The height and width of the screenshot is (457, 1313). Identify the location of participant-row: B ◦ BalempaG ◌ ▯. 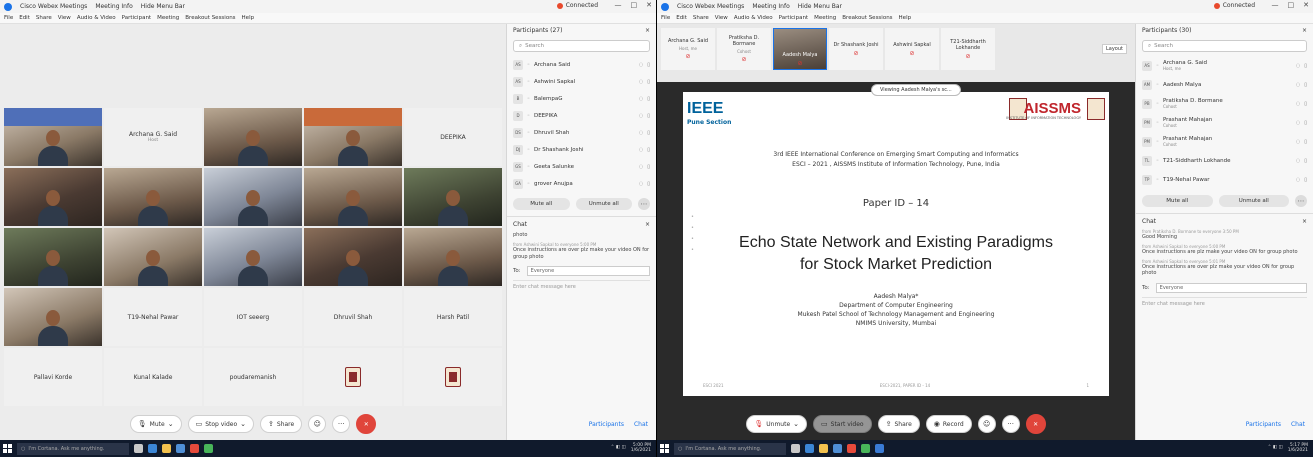
(581, 98).